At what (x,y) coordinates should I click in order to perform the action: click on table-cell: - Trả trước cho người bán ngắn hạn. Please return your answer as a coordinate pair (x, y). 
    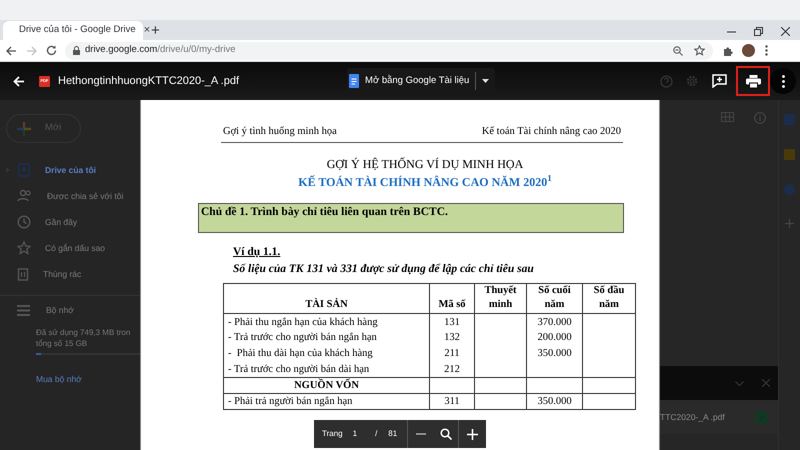
    Looking at the image, I should click on (302, 338).